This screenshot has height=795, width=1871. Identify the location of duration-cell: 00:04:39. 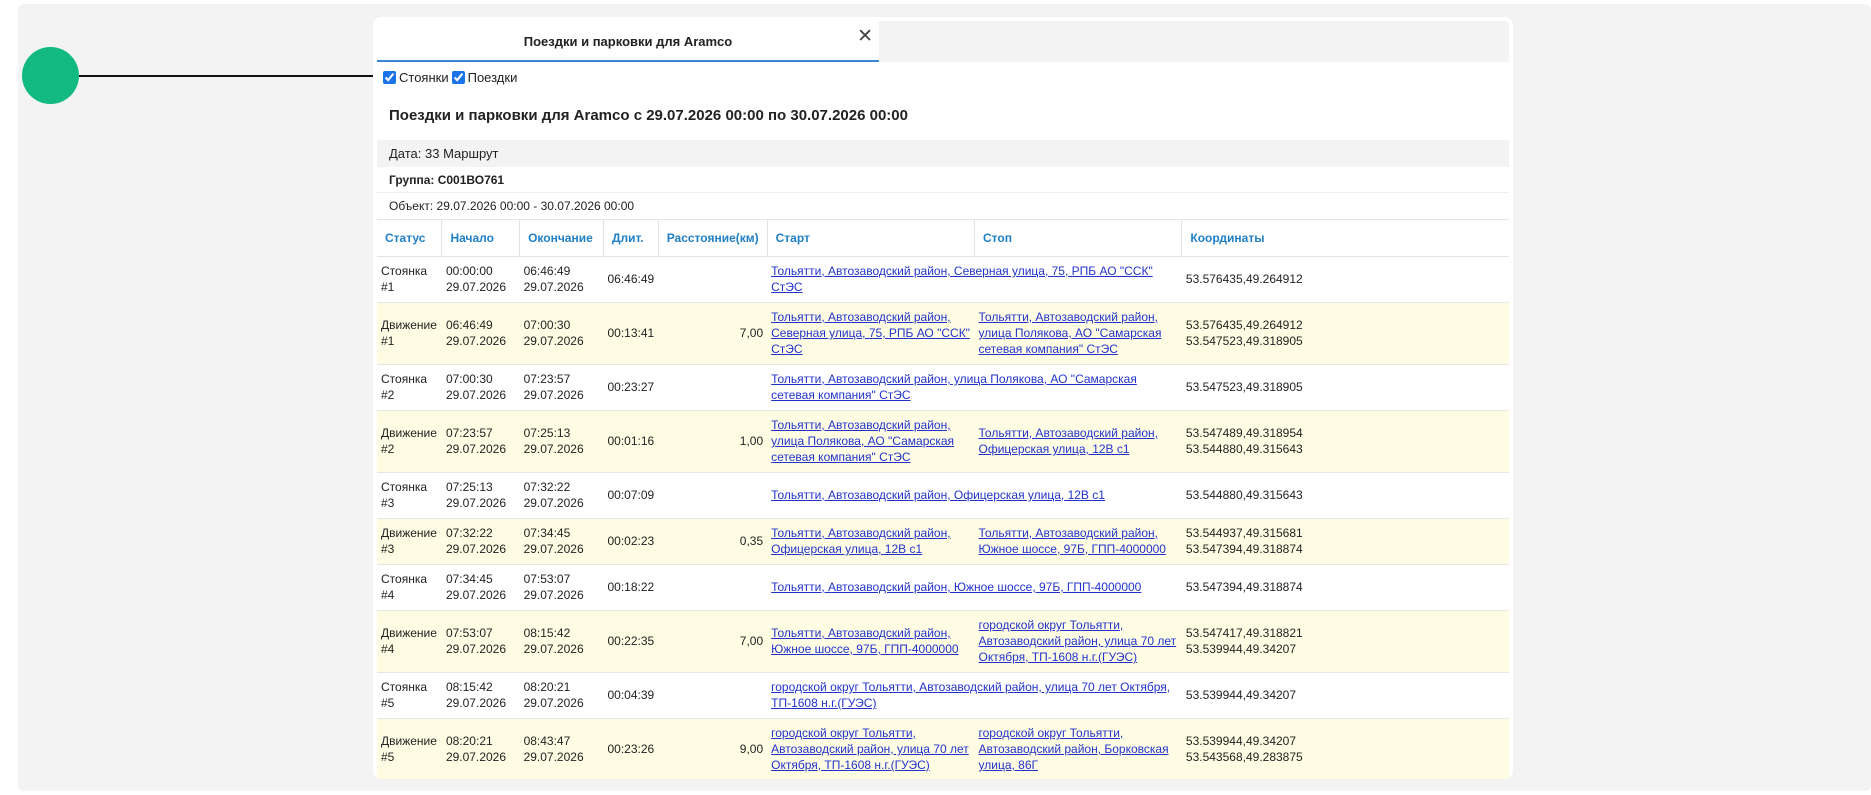
(631, 695).